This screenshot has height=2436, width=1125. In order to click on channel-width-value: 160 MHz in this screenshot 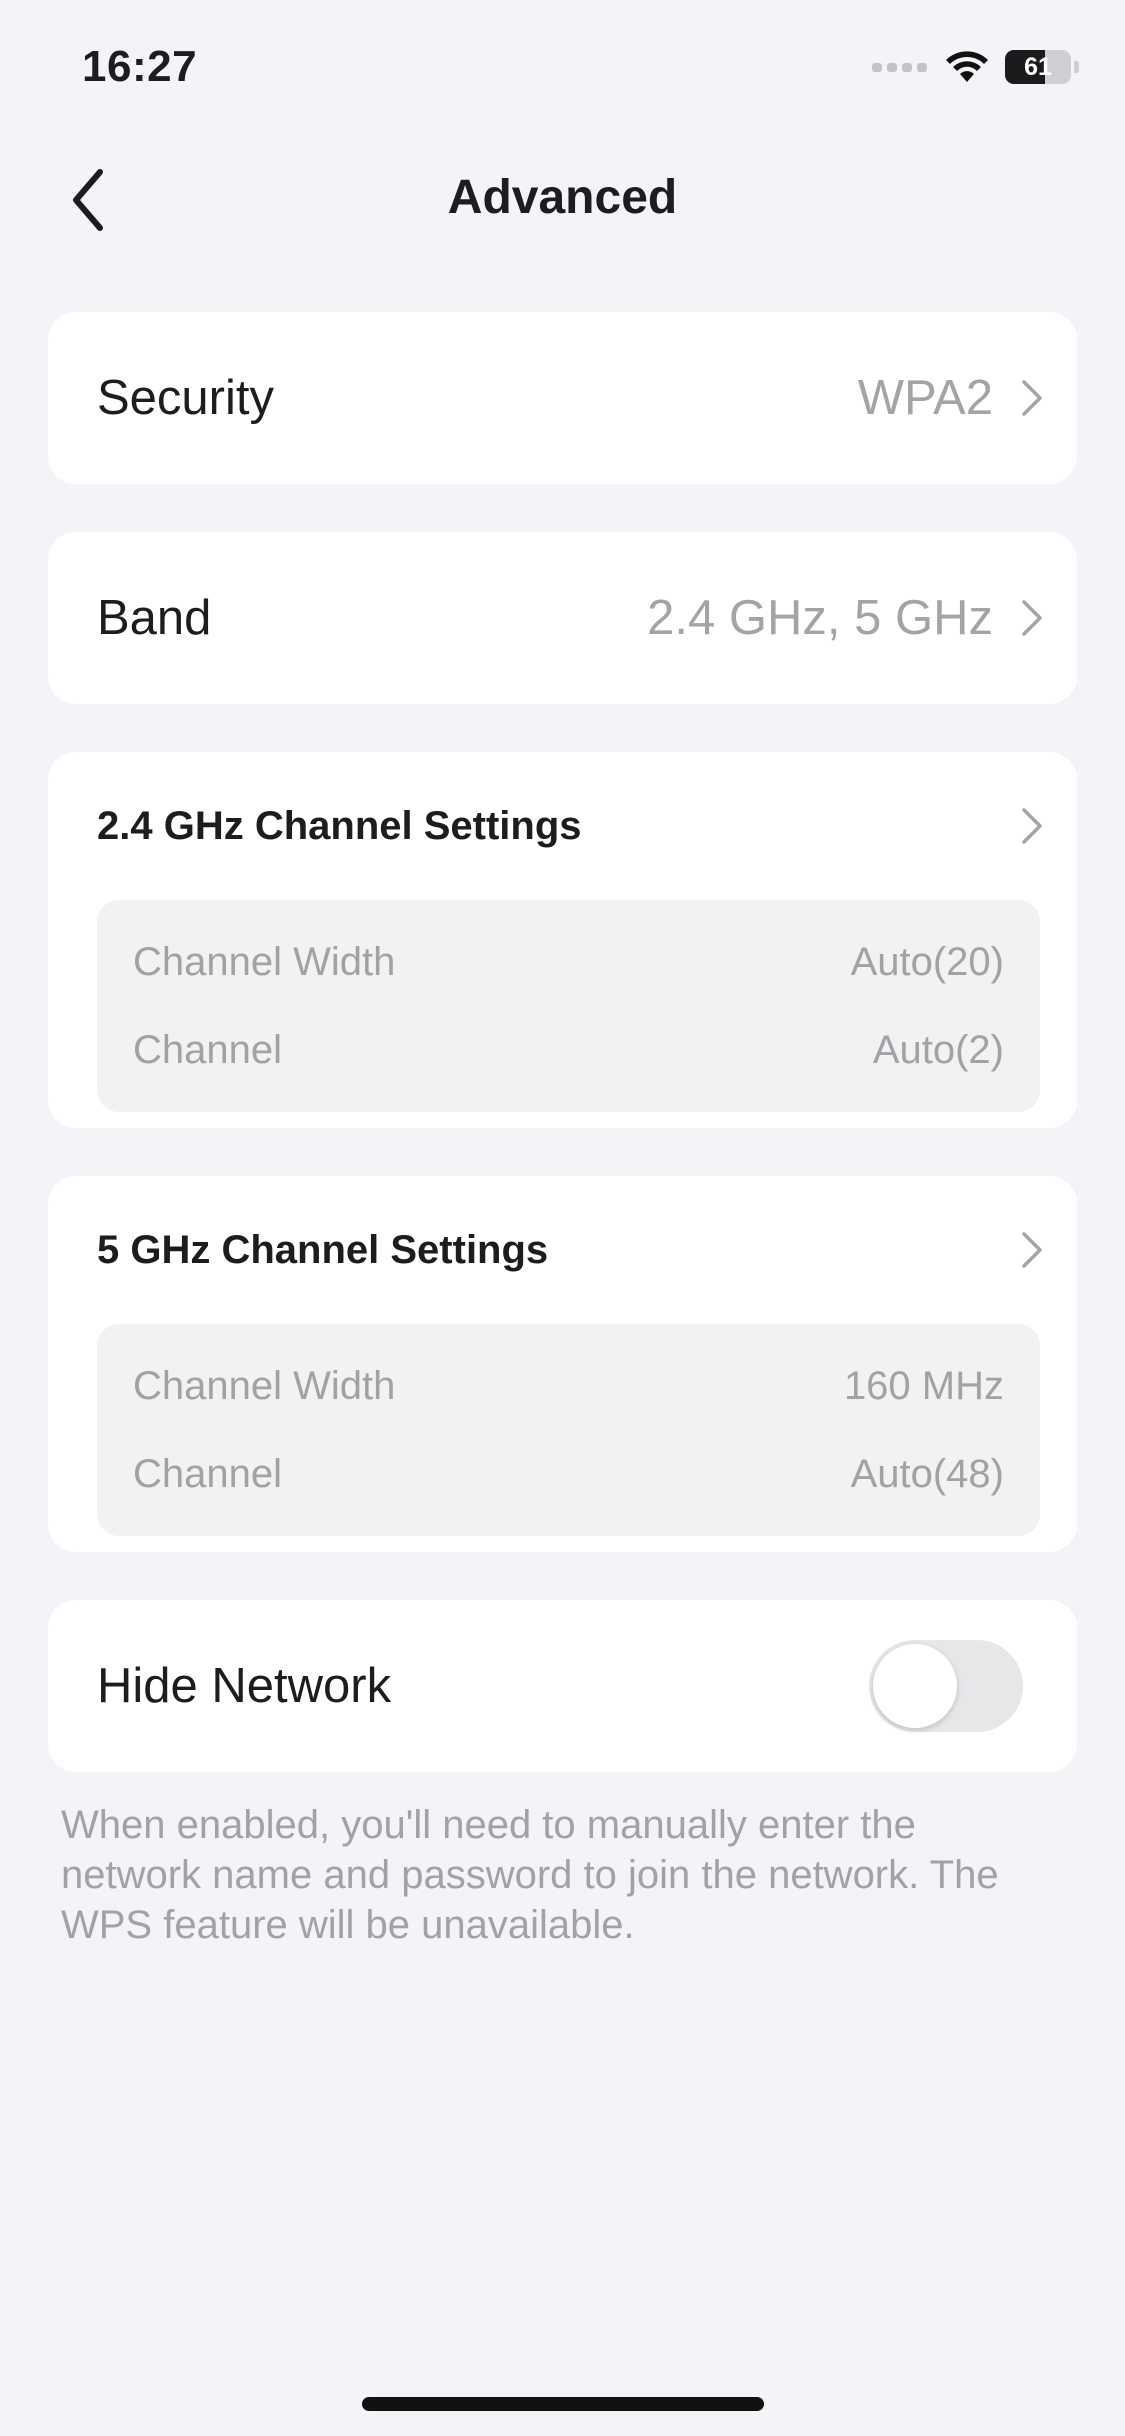, I will do `click(923, 1385)`.